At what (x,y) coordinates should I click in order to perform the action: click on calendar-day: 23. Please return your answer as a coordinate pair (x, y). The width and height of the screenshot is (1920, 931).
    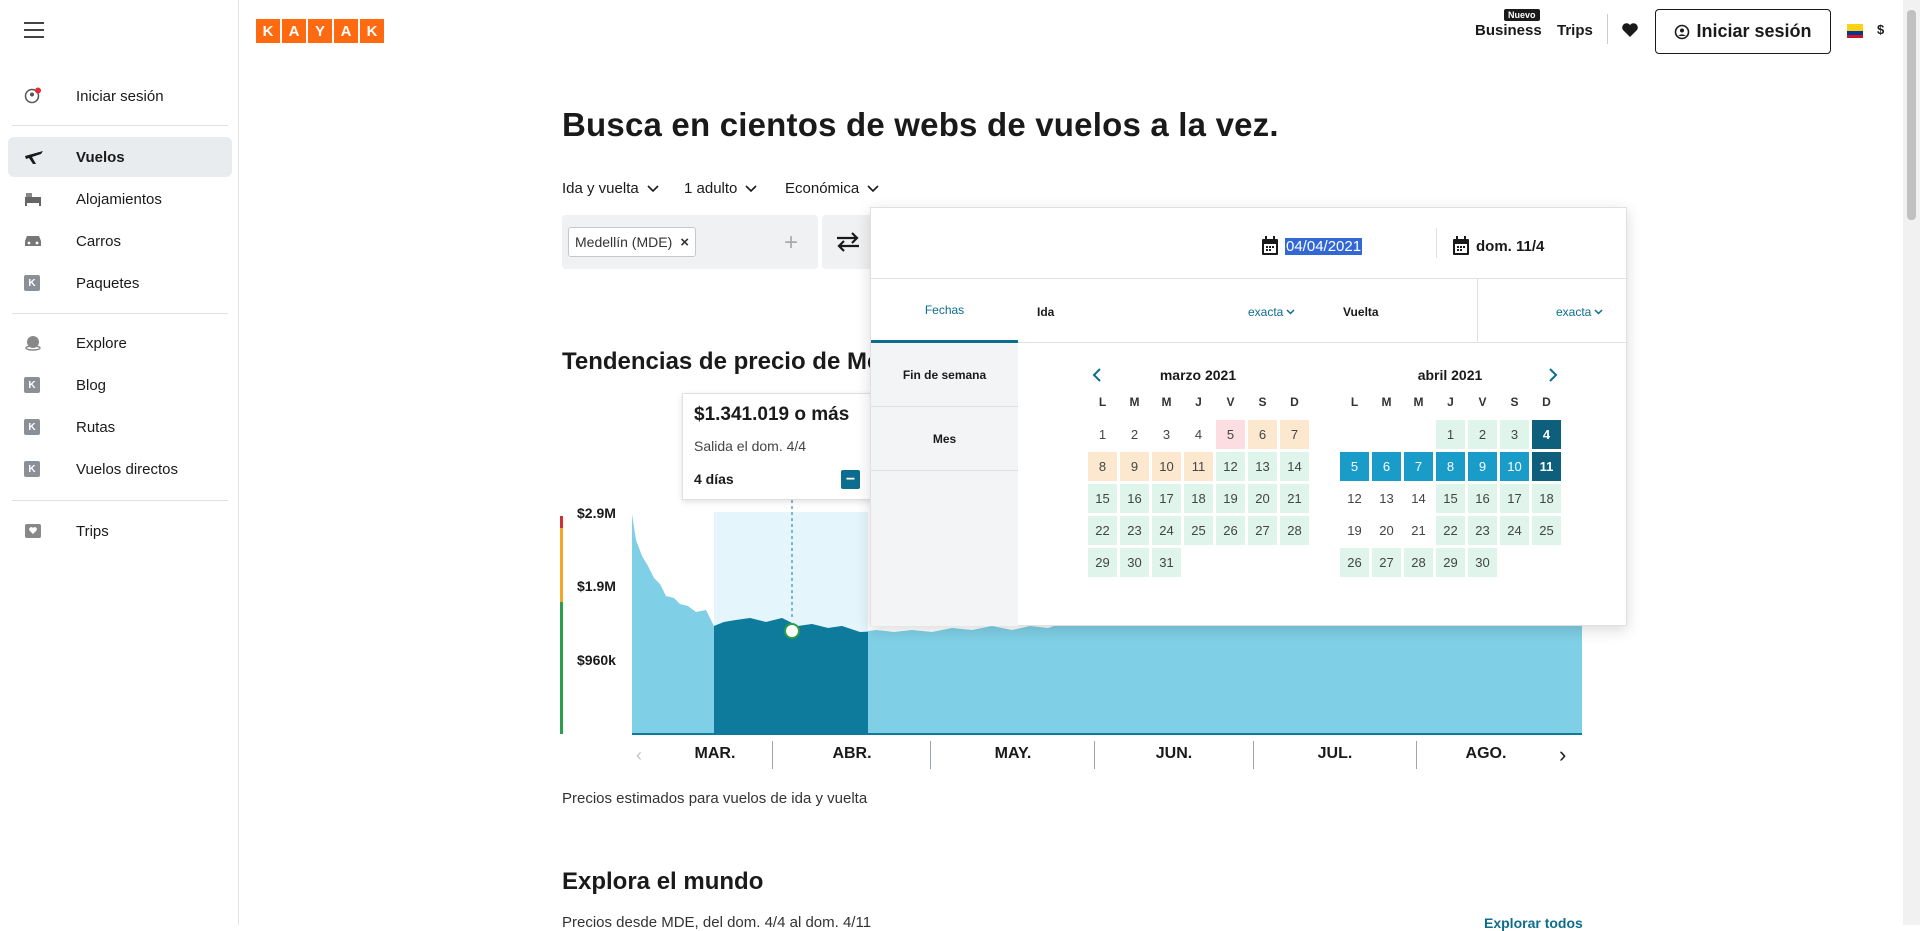
    Looking at the image, I should click on (1134, 530).